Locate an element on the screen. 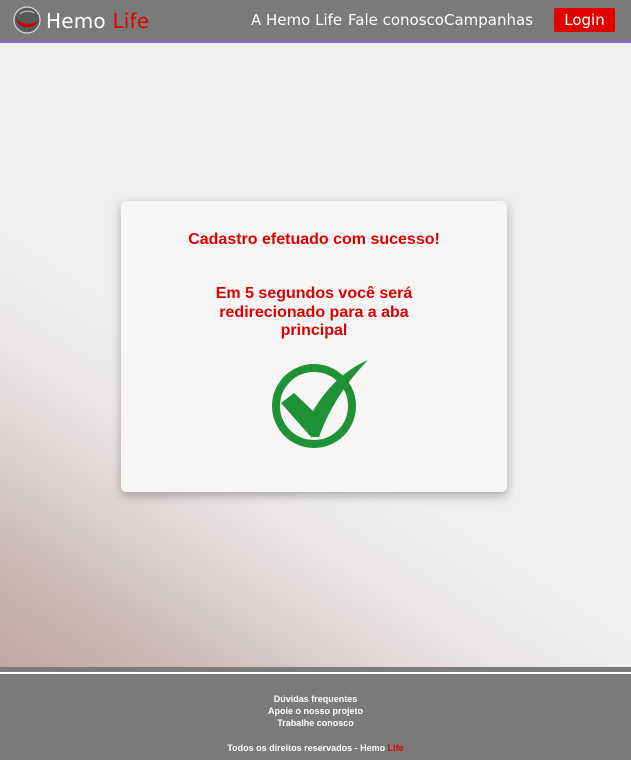 This screenshot has height=760, width=631. brand-name: Hemo Life is located at coordinates (97, 21).